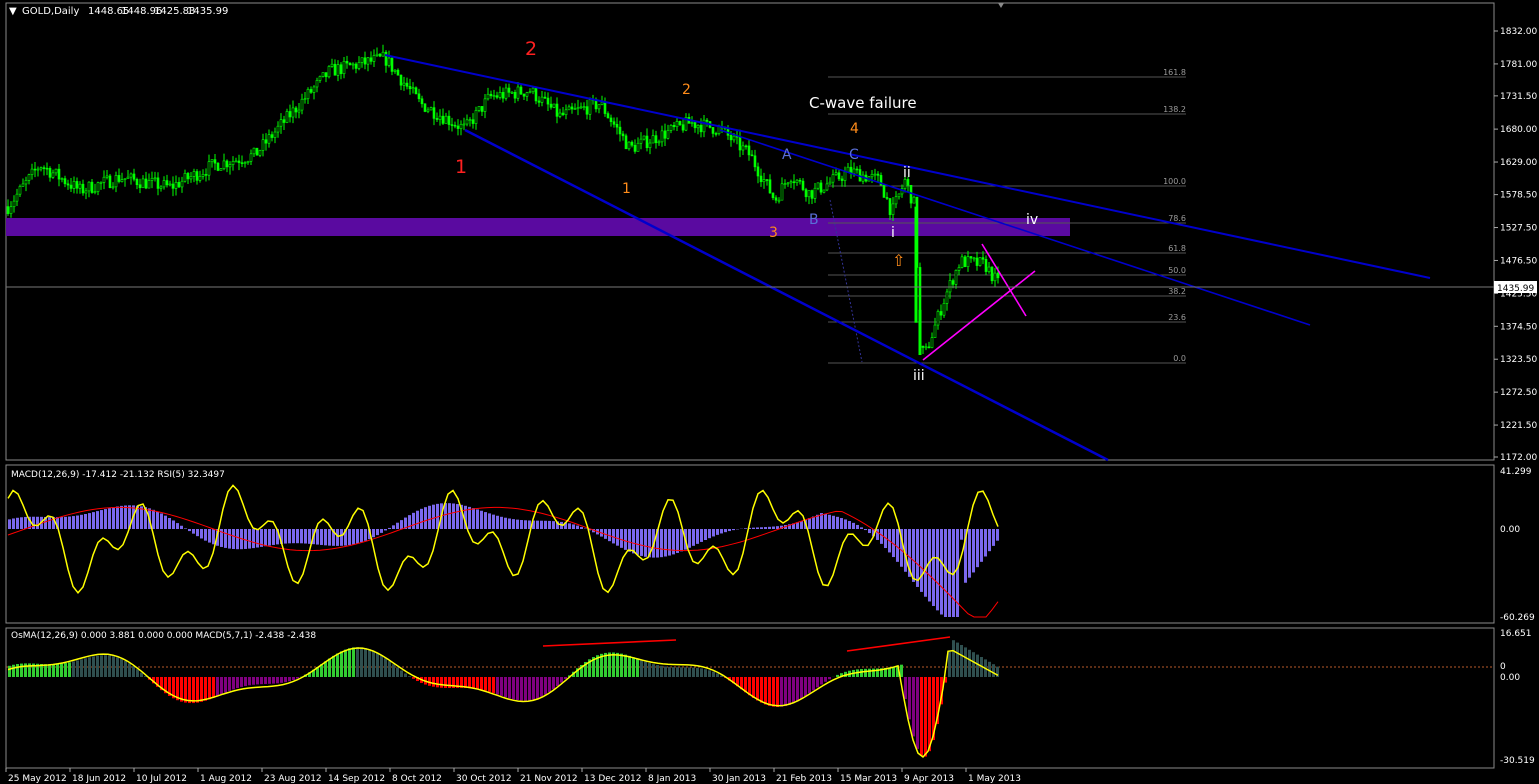  What do you see at coordinates (1177, 270) in the screenshot?
I see `fib-label: 50.0` at bounding box center [1177, 270].